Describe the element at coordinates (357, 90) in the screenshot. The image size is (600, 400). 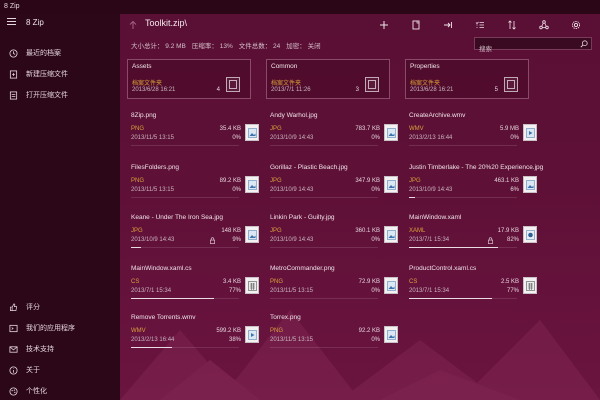
I see `folder-item-count: 3` at that location.